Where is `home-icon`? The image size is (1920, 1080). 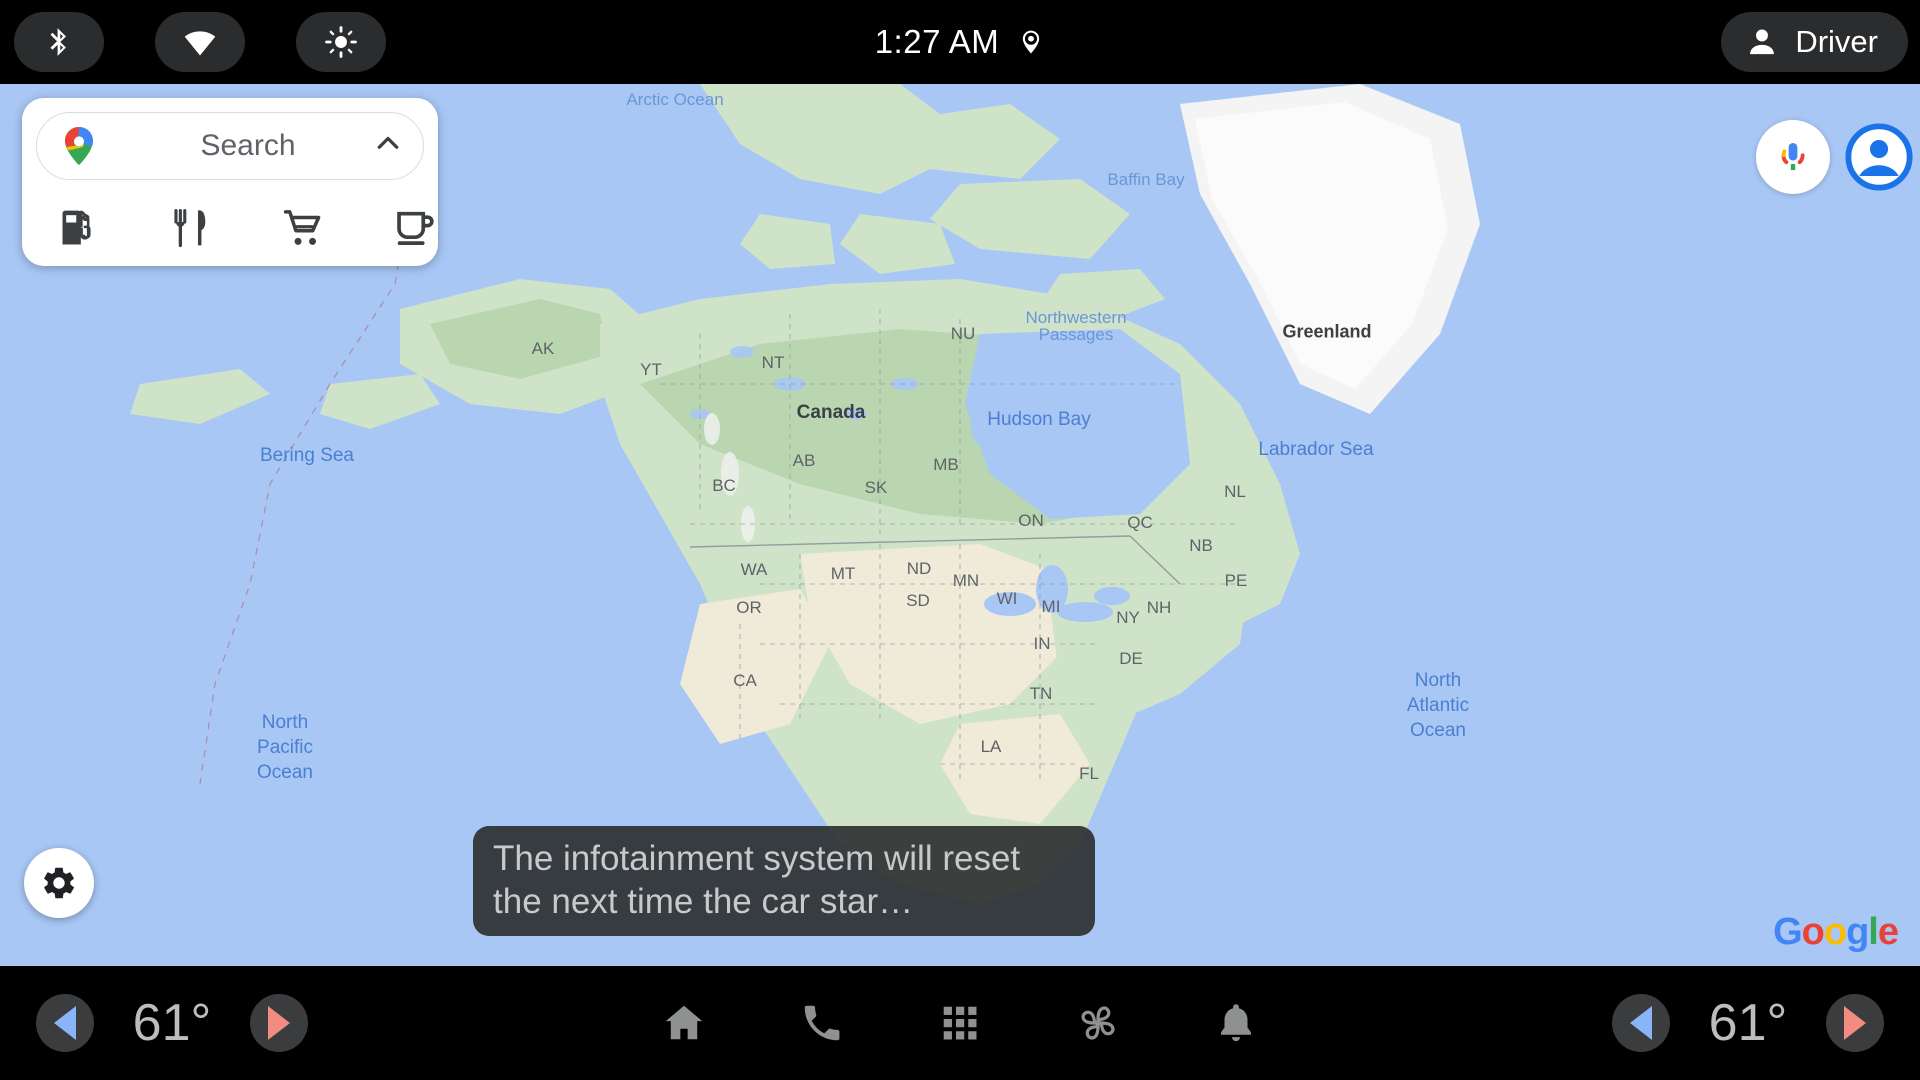
home-icon is located at coordinates (684, 1022).